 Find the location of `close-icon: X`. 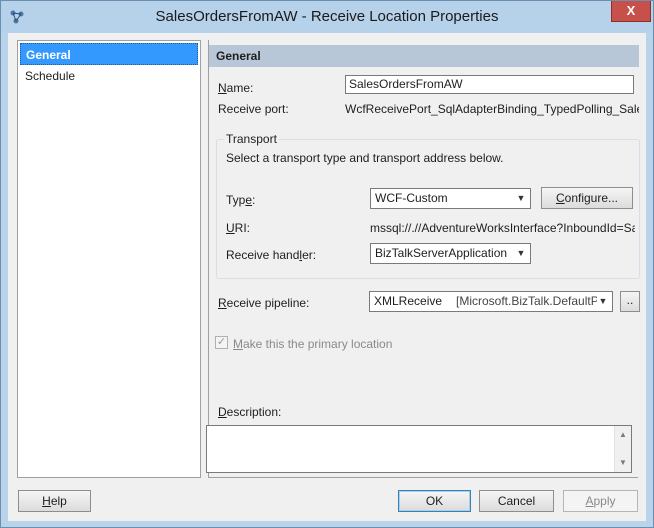

close-icon: X is located at coordinates (631, 10).